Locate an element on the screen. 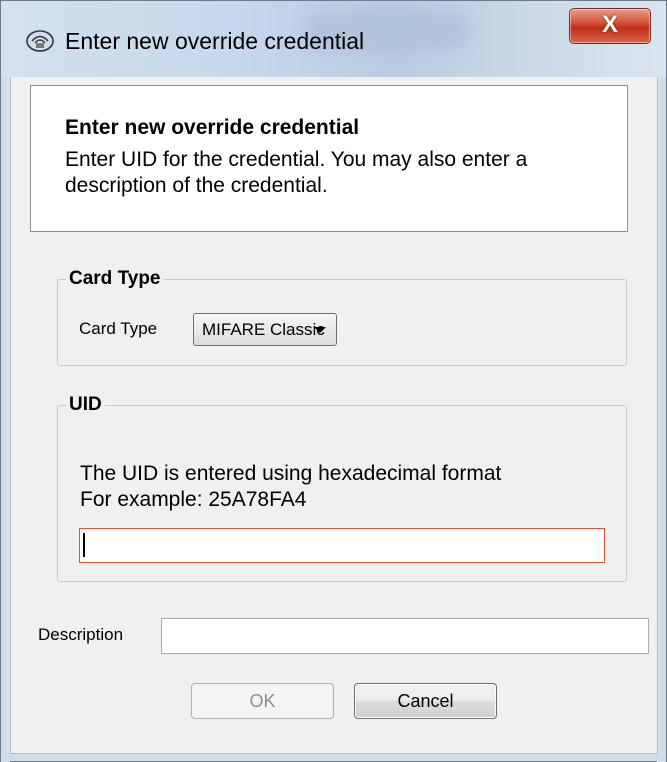 The height and width of the screenshot is (762, 667). header-title: Enter new override credential is located at coordinates (212, 127).